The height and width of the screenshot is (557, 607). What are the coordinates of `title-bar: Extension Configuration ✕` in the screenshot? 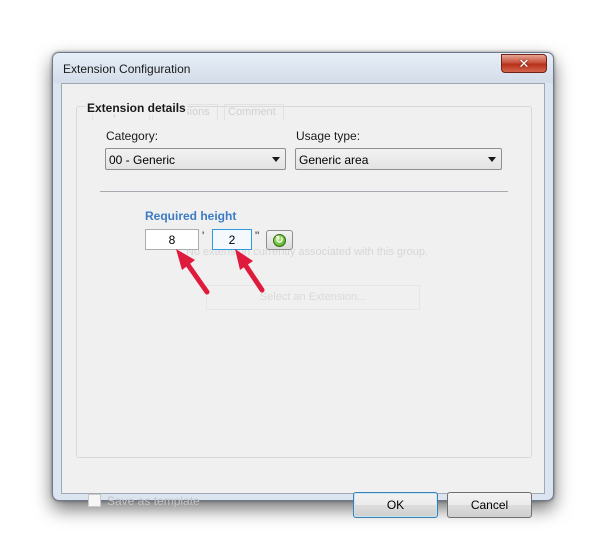 It's located at (303, 68).